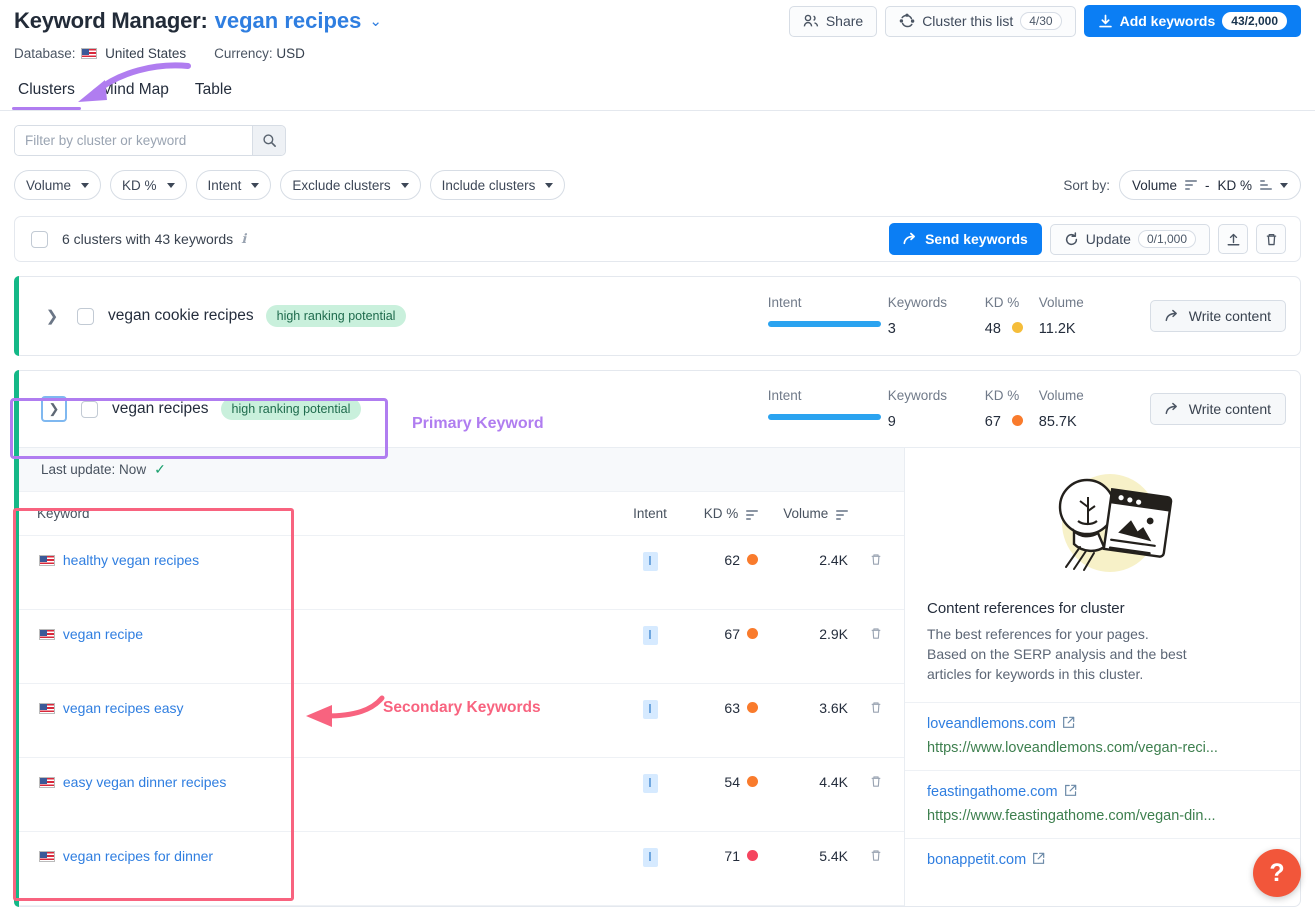 Image resolution: width=1315 pixels, height=909 pixels. What do you see at coordinates (144, 782) in the screenshot?
I see `keyword-link: easy vegan dinner recipes` at bounding box center [144, 782].